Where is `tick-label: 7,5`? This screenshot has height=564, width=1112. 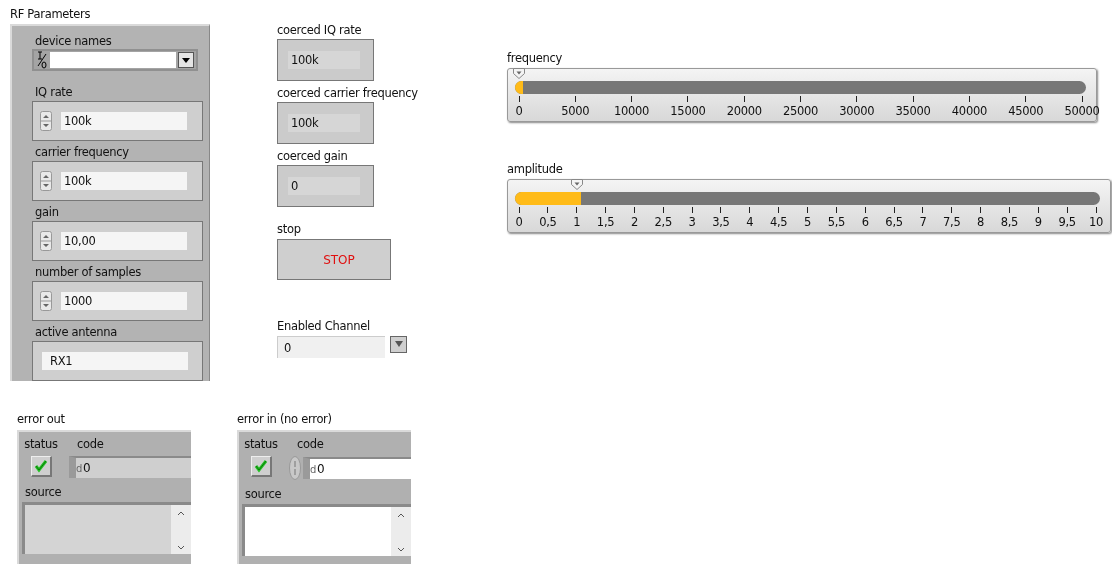
tick-label: 7,5 is located at coordinates (952, 222).